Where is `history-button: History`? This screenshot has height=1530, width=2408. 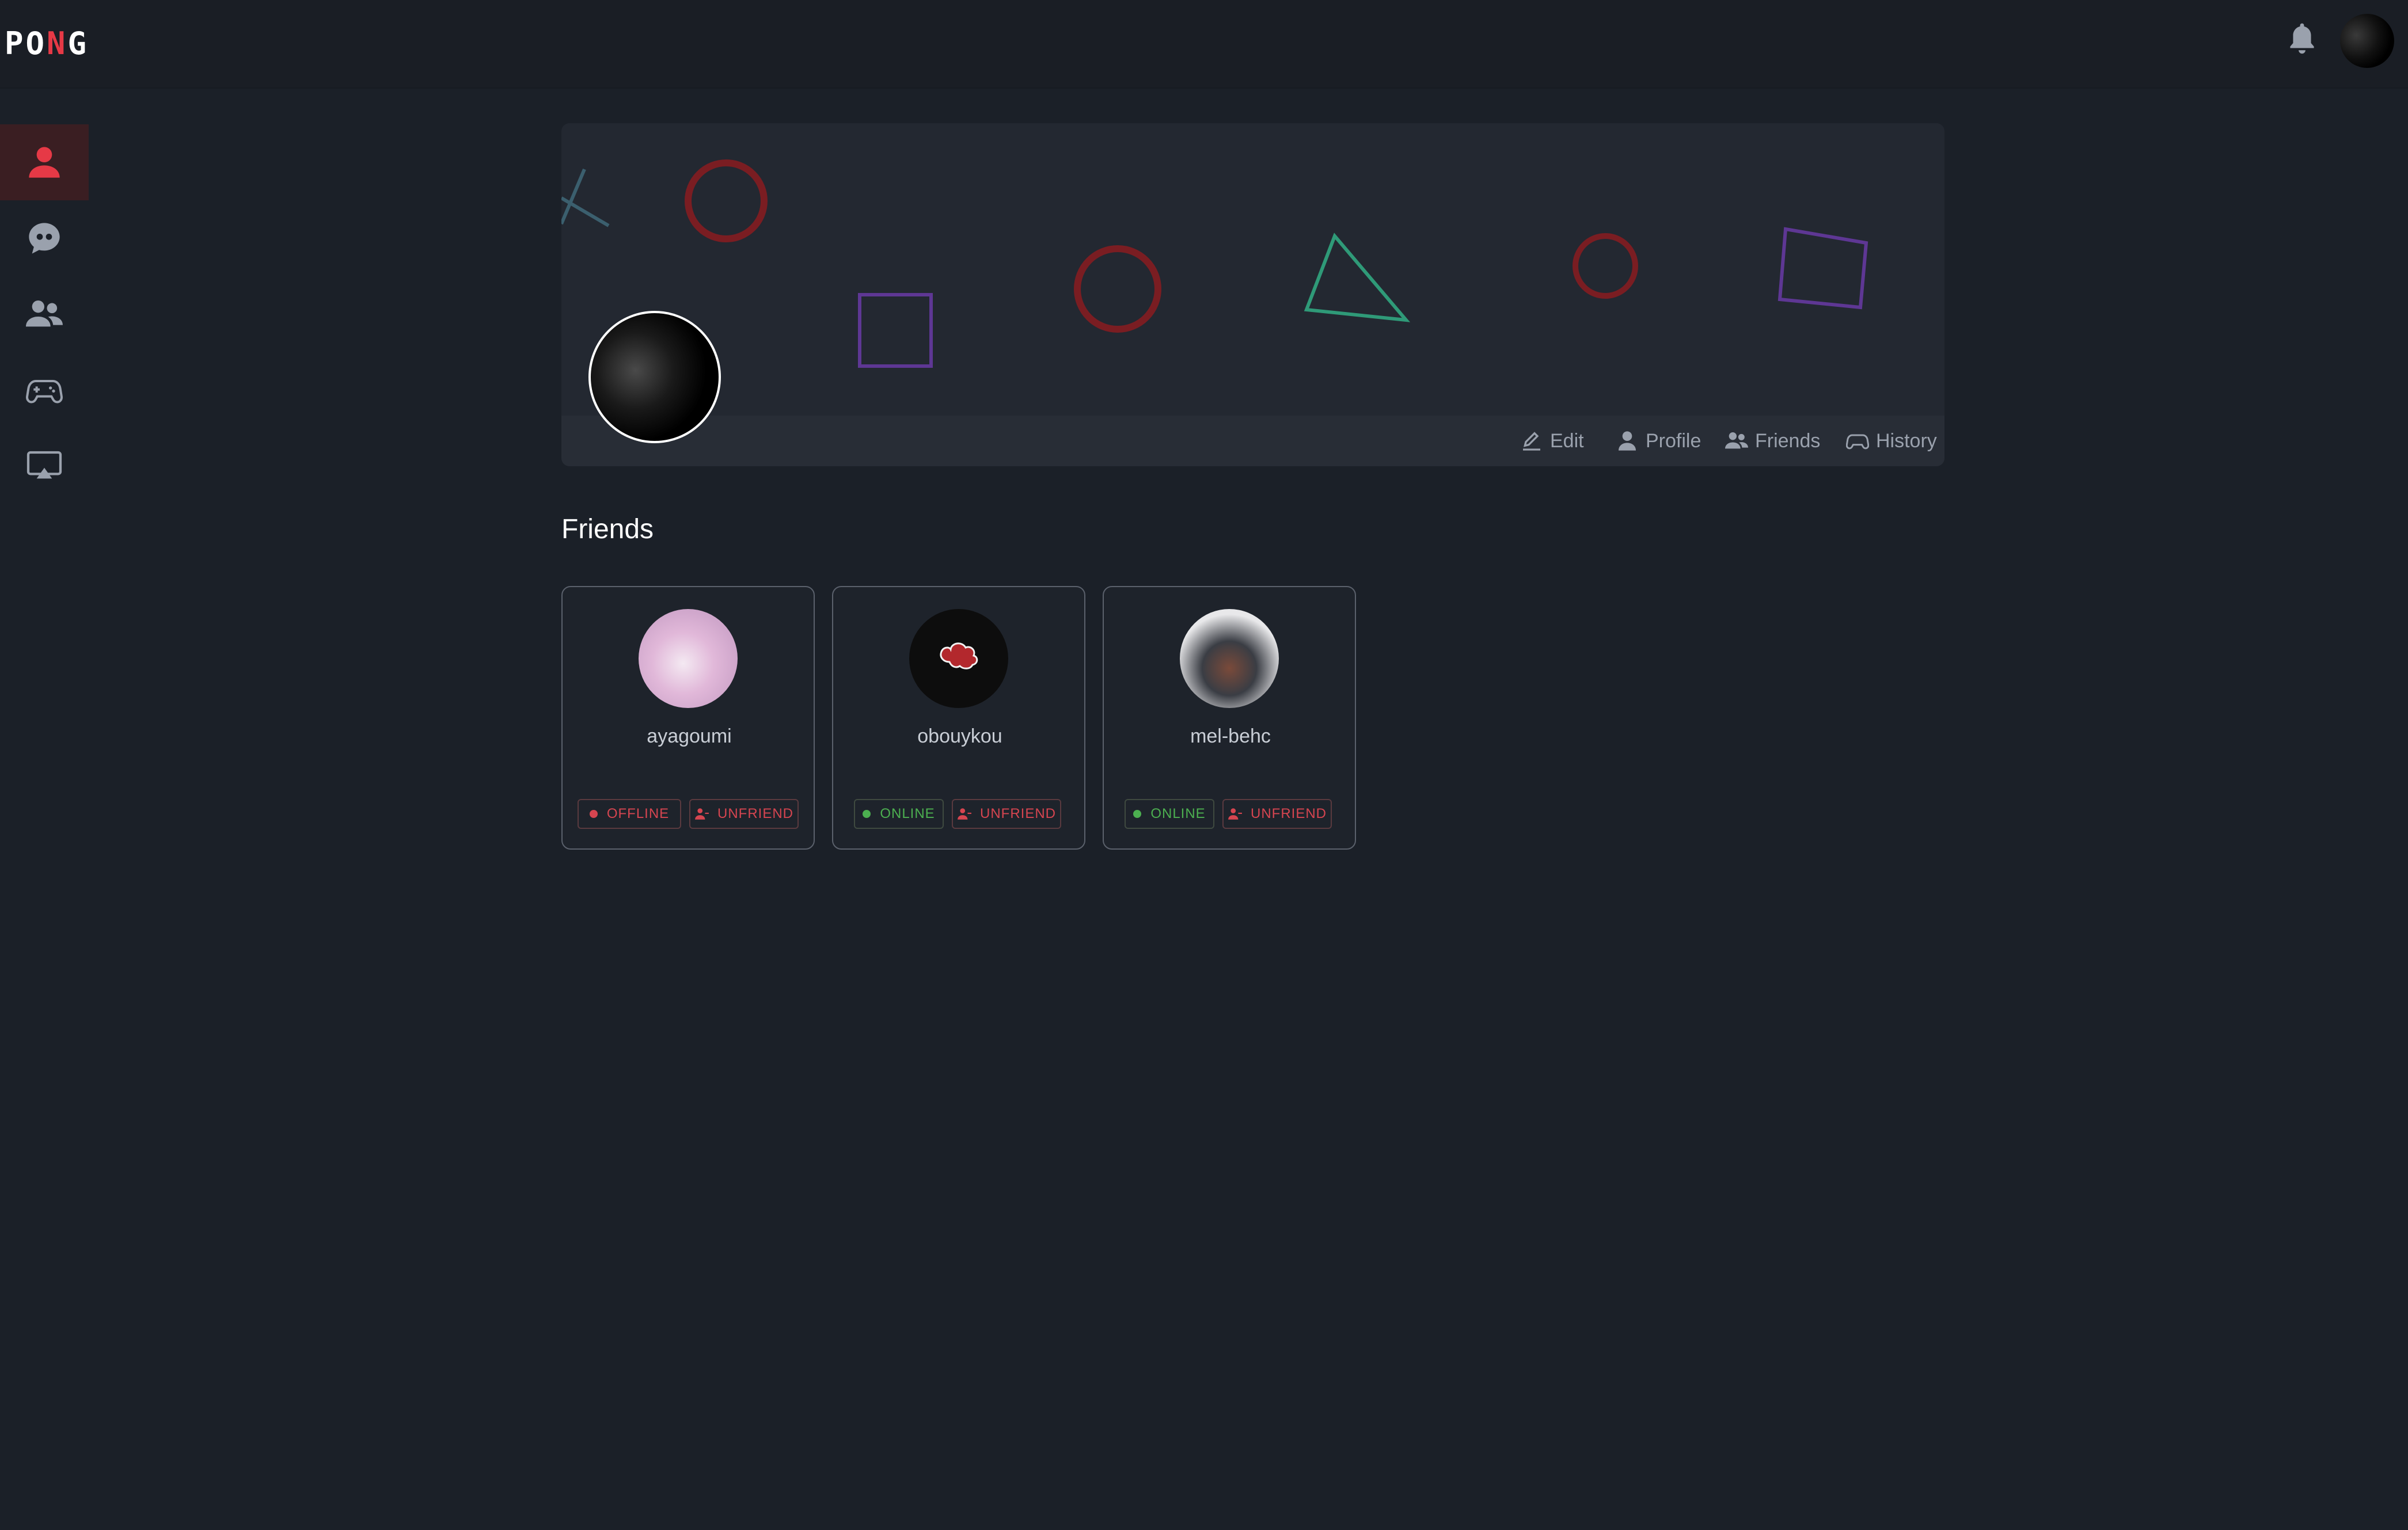
history-button: History is located at coordinates (1891, 441).